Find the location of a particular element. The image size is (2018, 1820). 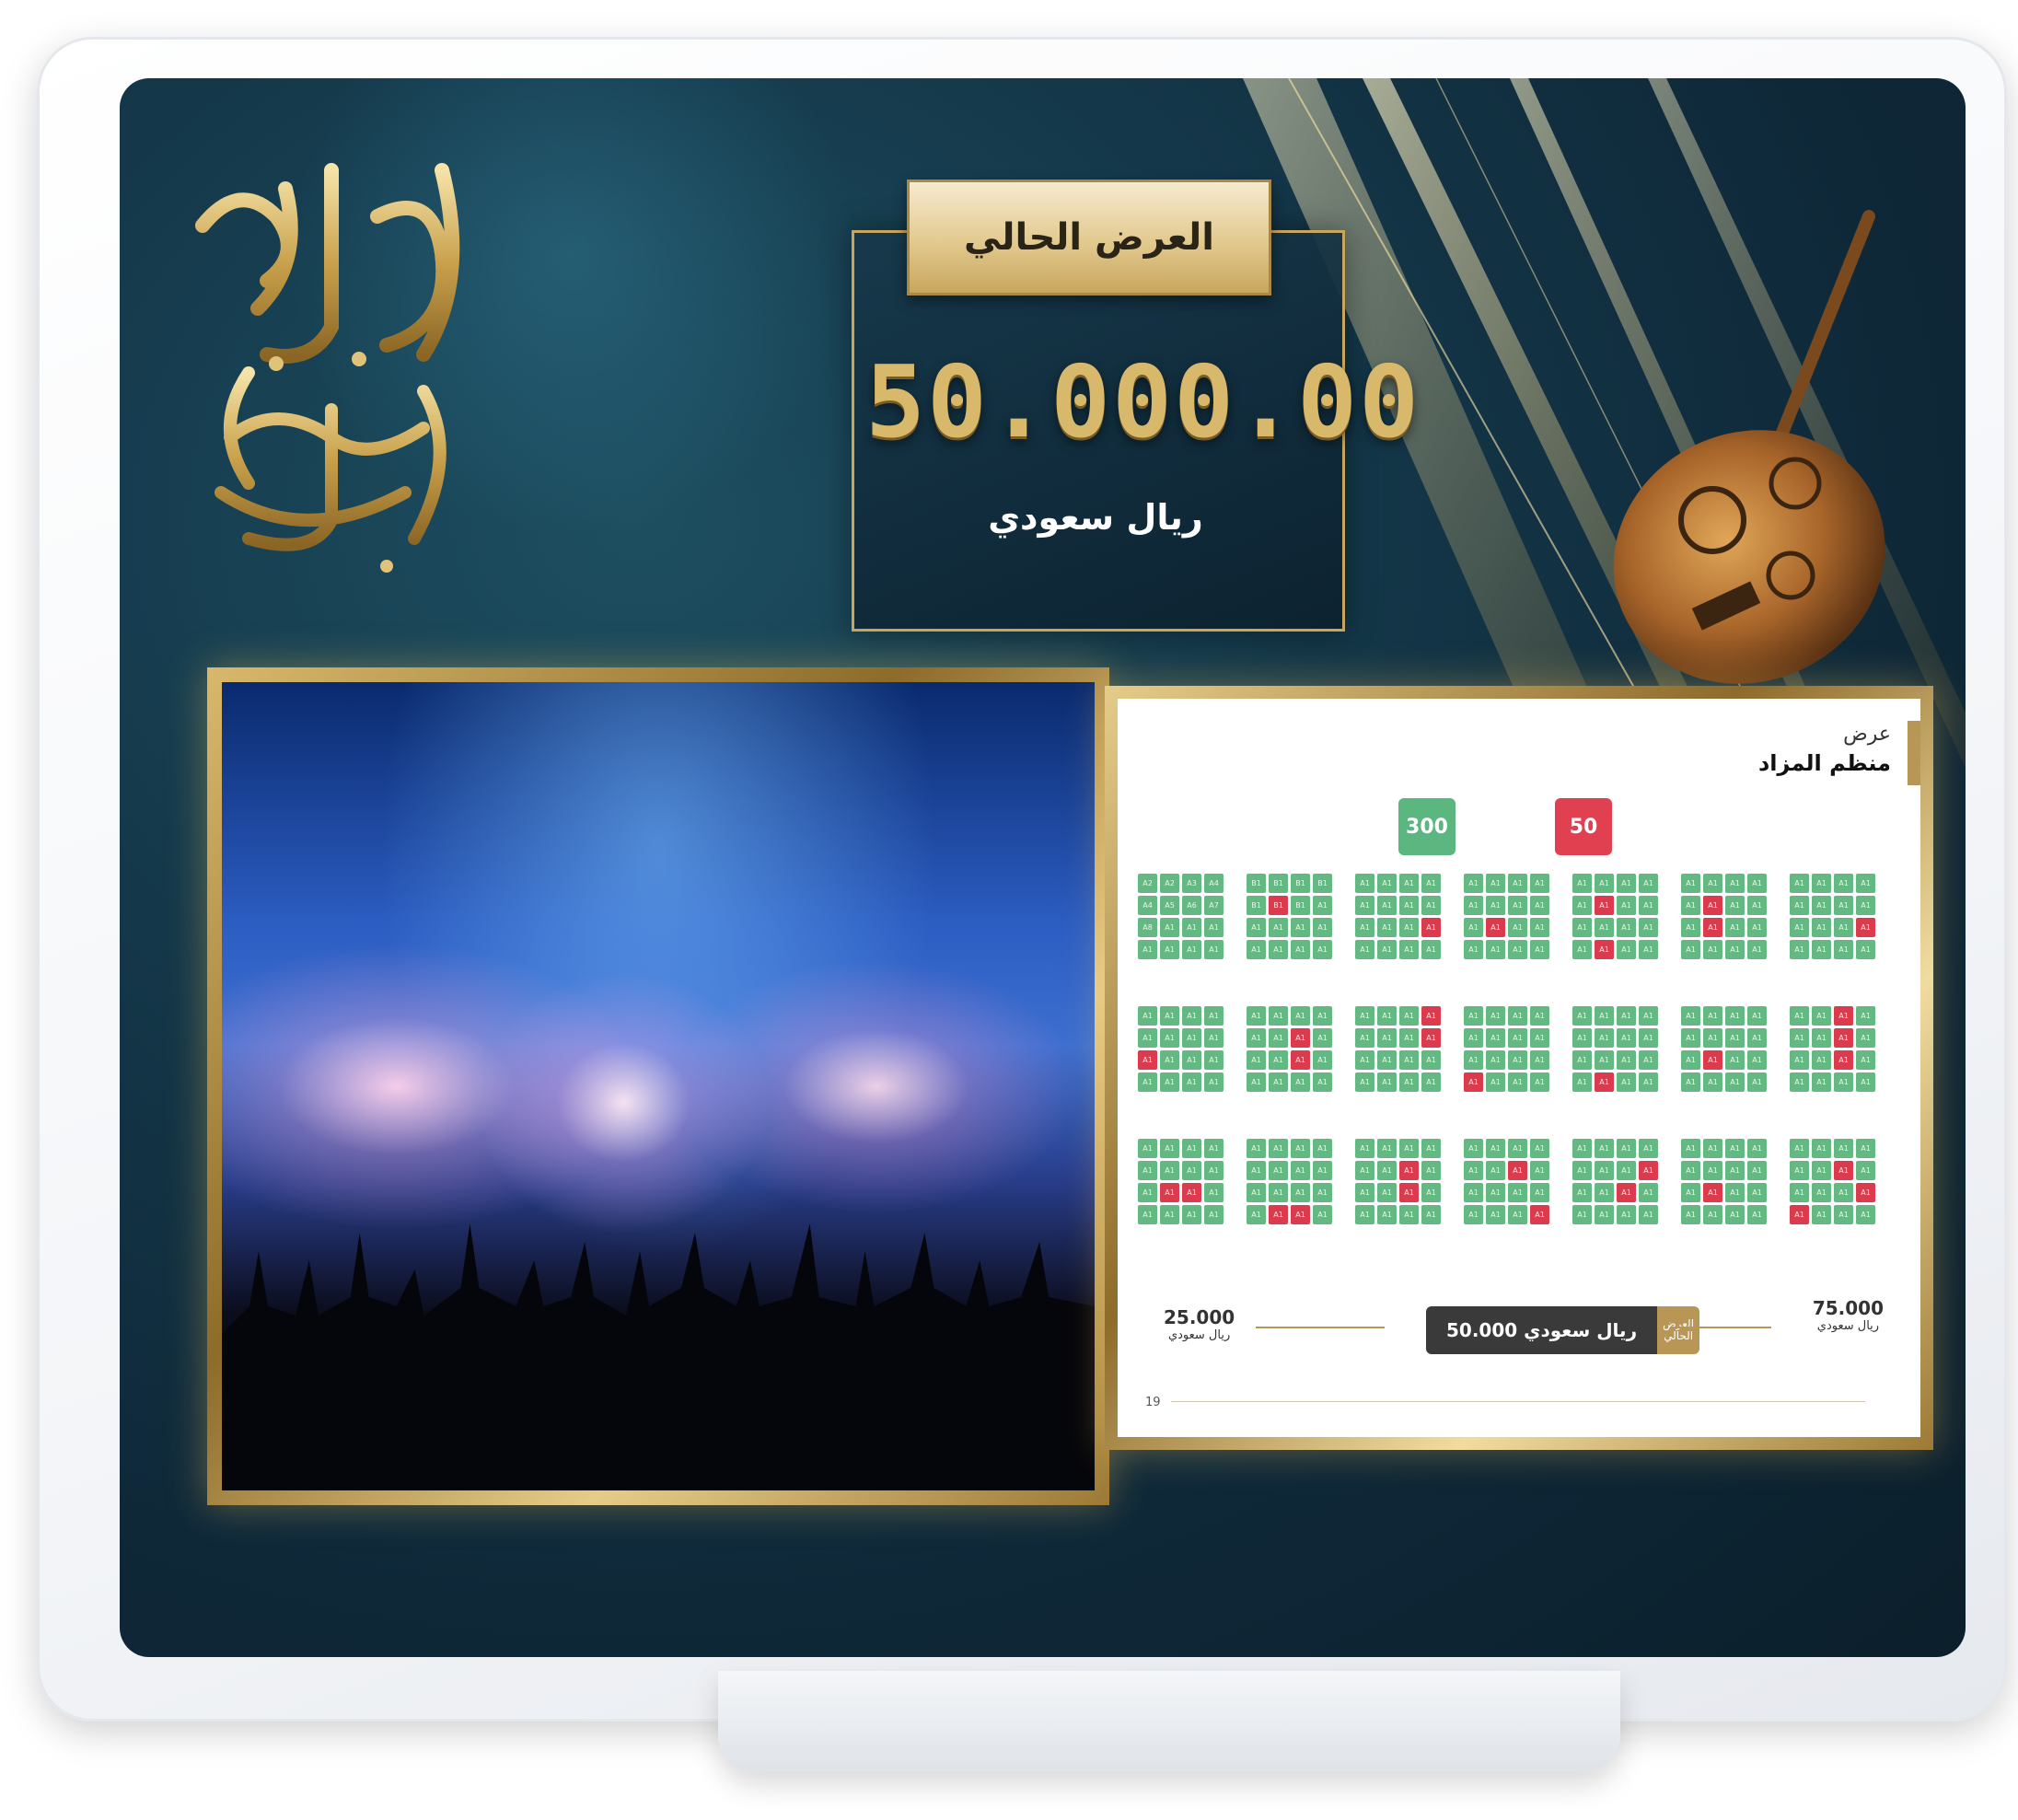

seat: A4 is located at coordinates (1214, 883).